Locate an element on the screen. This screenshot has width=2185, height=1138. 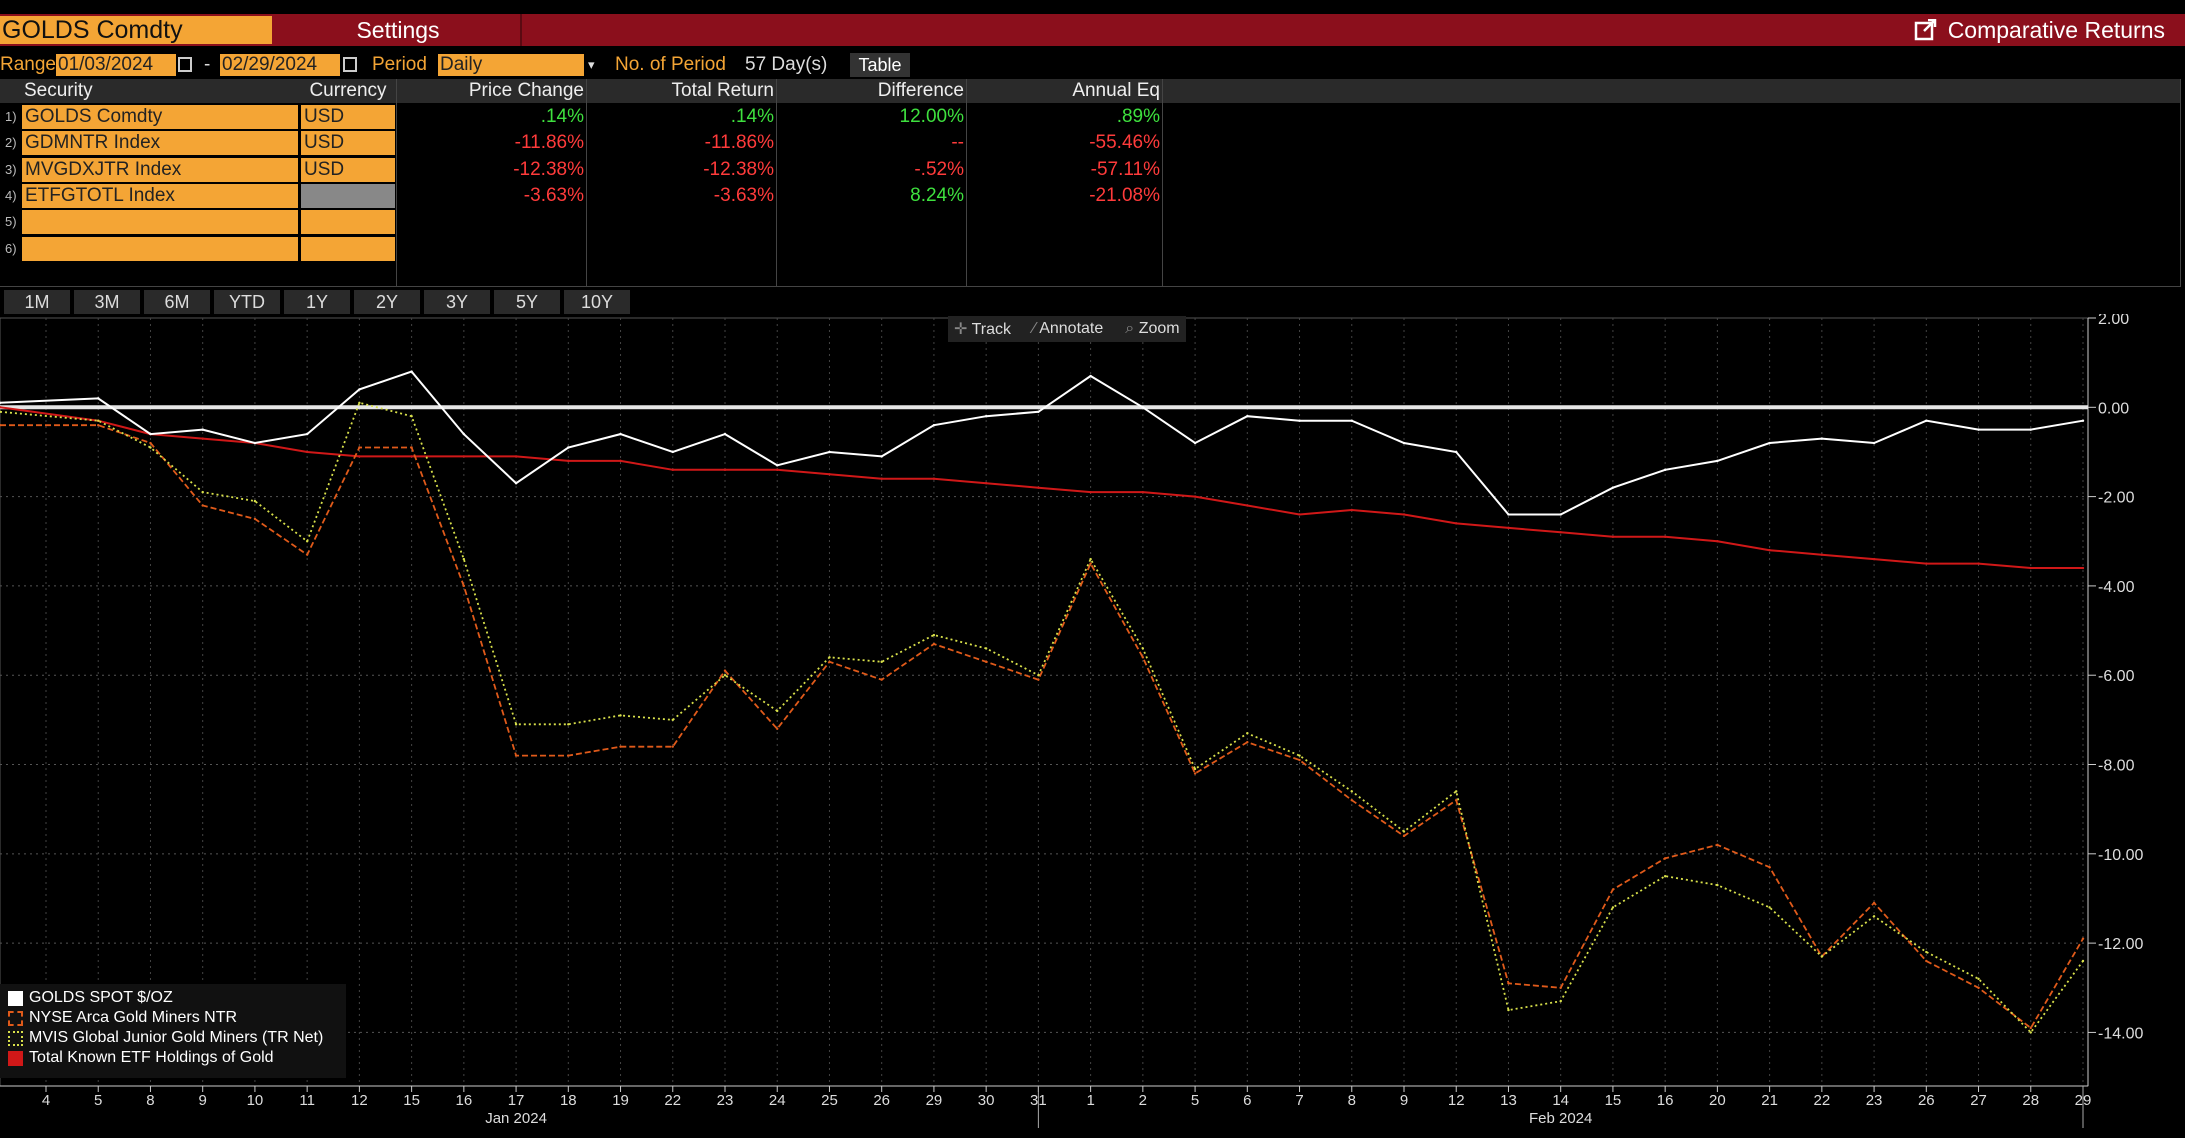
total-return-cell: -12.38% is located at coordinates (738, 169).